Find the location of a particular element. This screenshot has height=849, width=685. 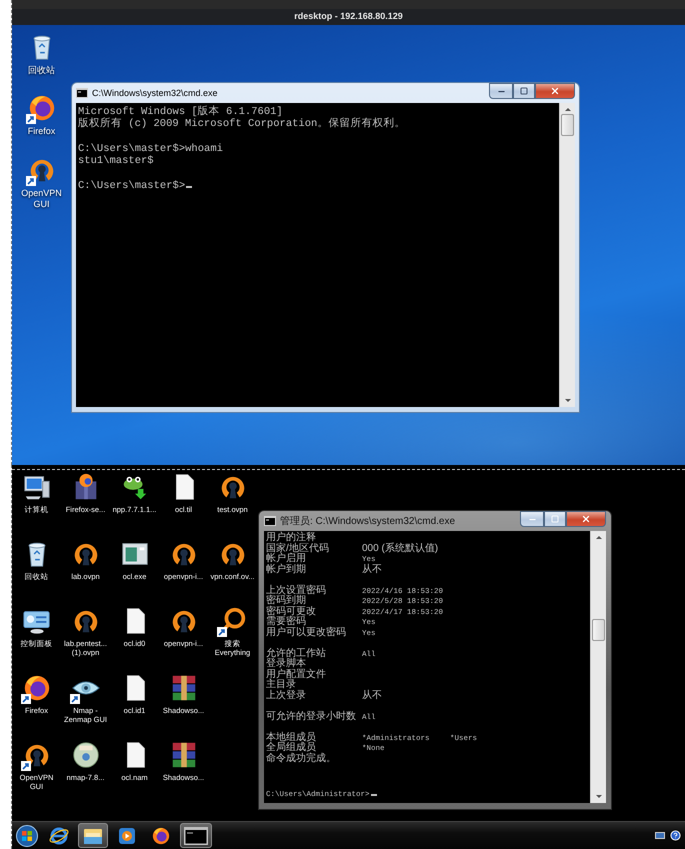

console-label: 本地组成员 is located at coordinates (291, 737).